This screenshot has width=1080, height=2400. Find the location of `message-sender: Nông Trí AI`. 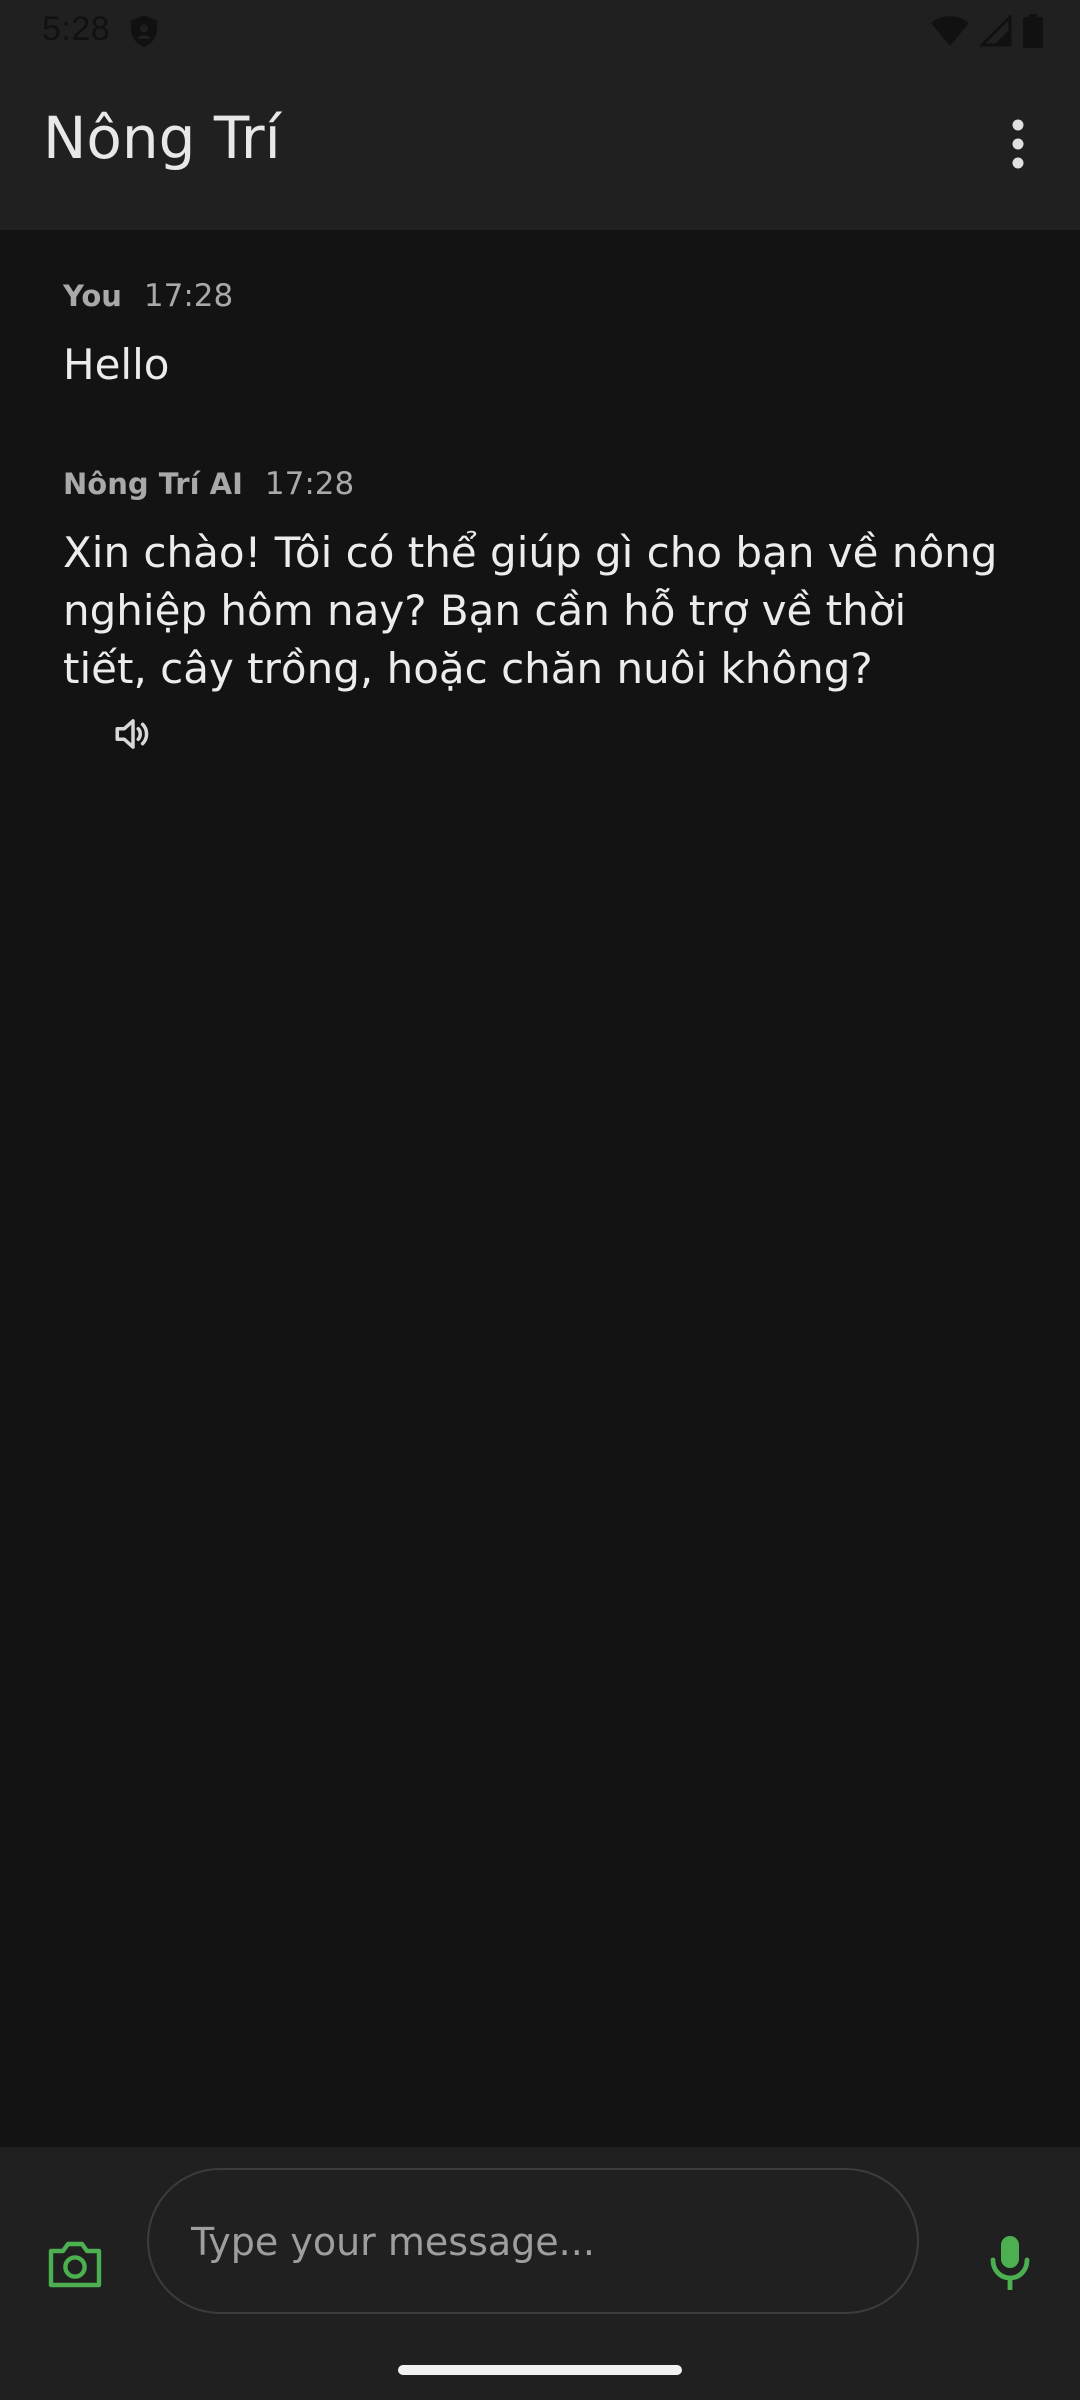

message-sender: Nông Trí AI is located at coordinates (153, 484).